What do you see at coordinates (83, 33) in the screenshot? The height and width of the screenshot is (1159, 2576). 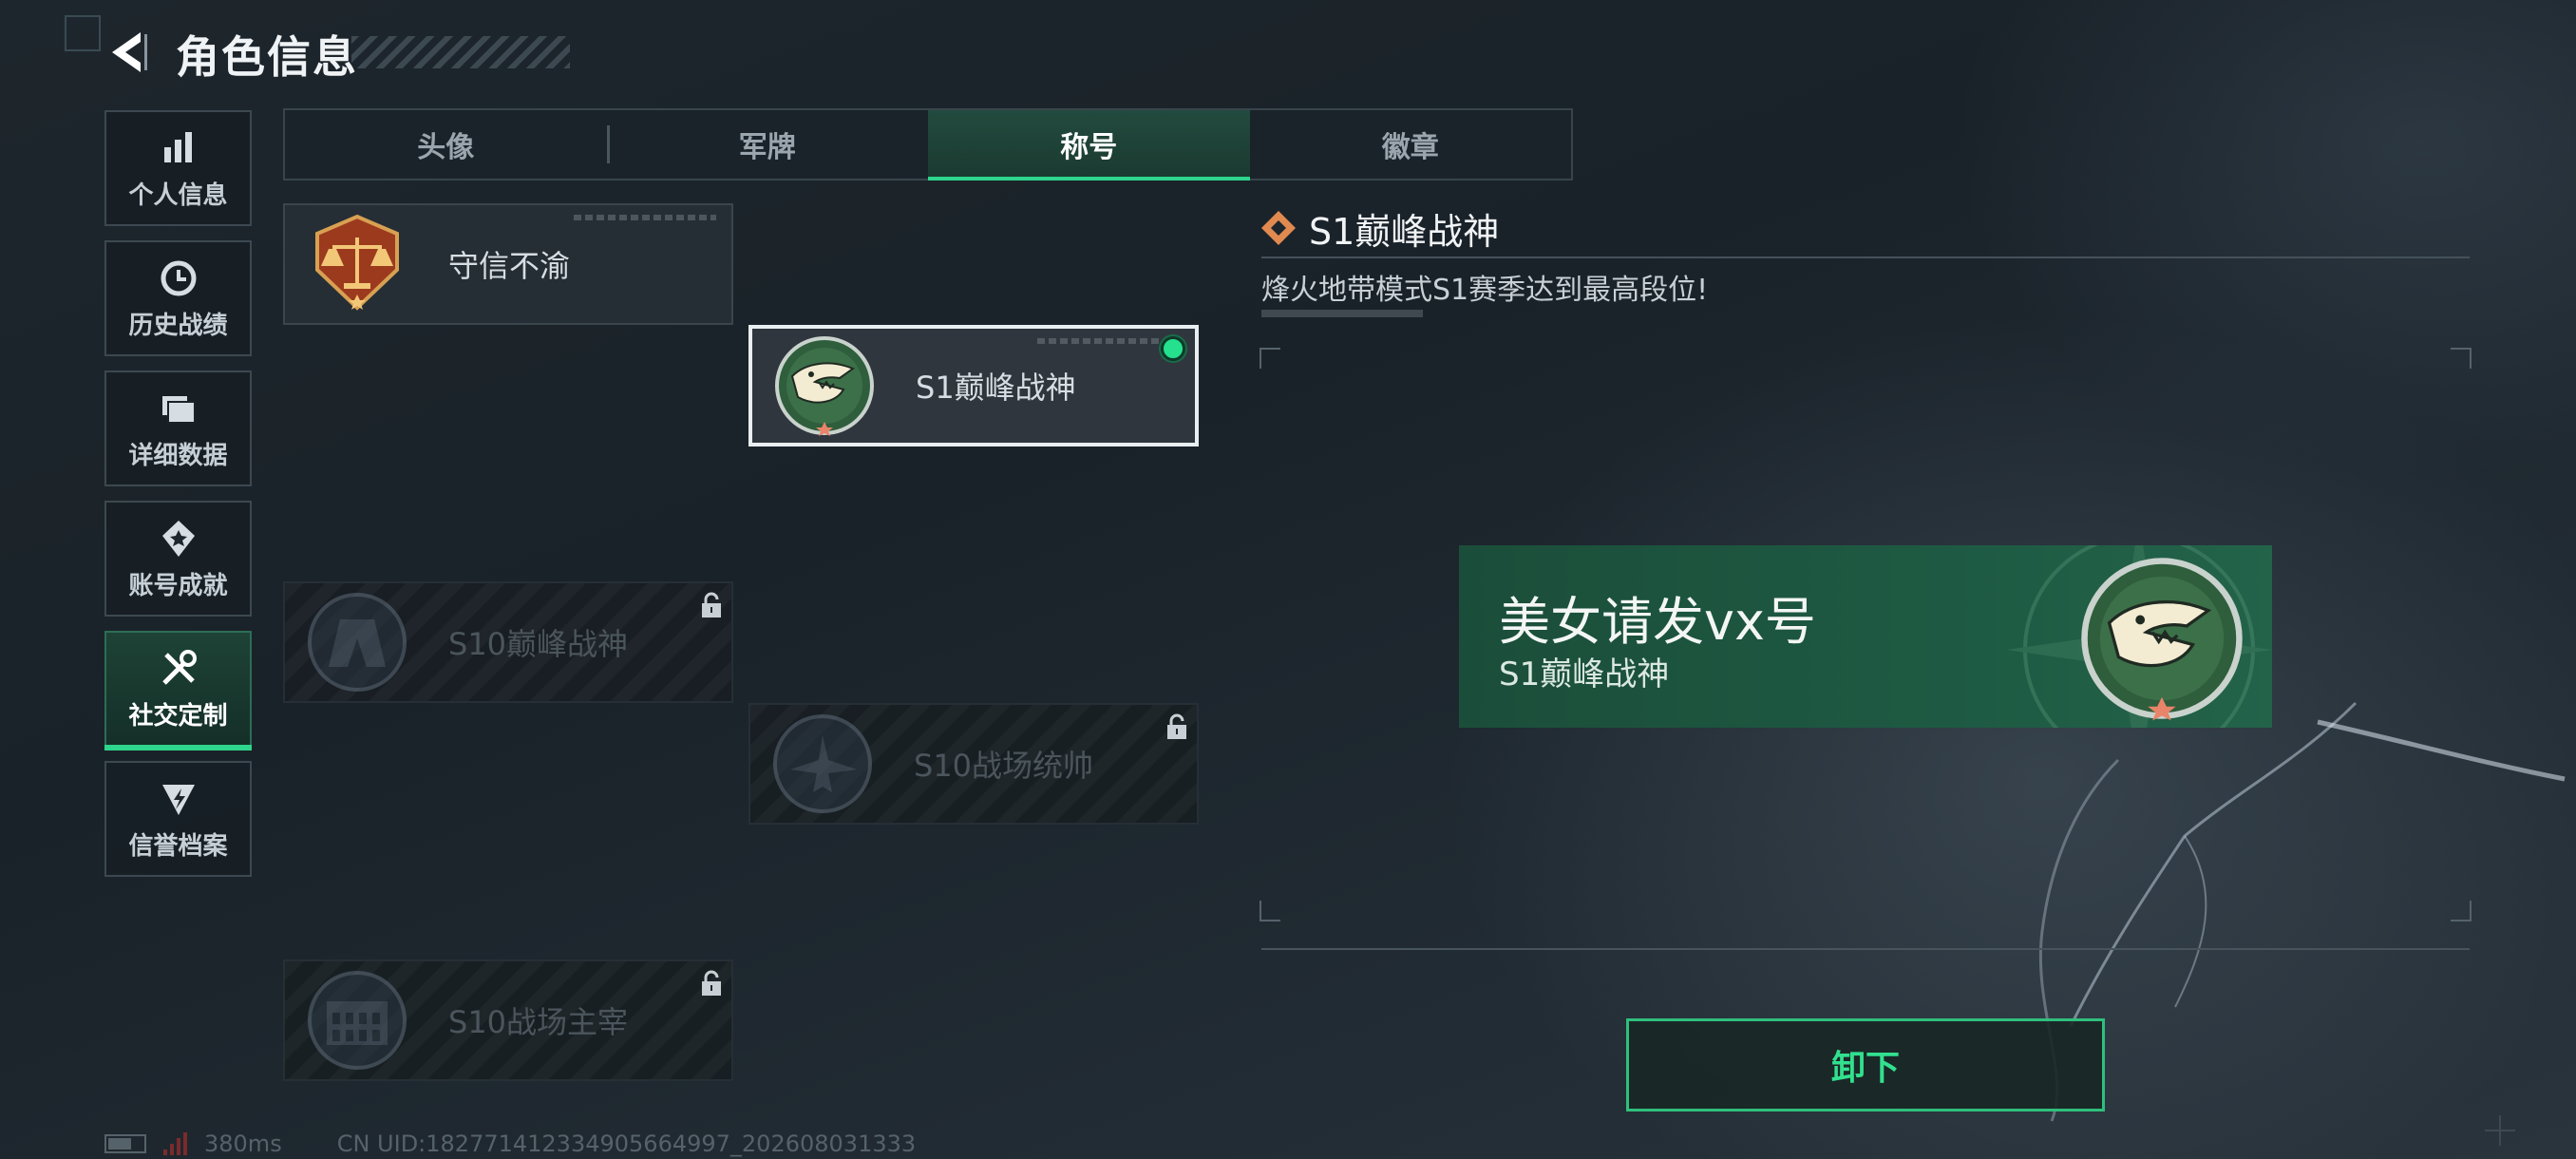 I see `header-corner-decoration` at bounding box center [83, 33].